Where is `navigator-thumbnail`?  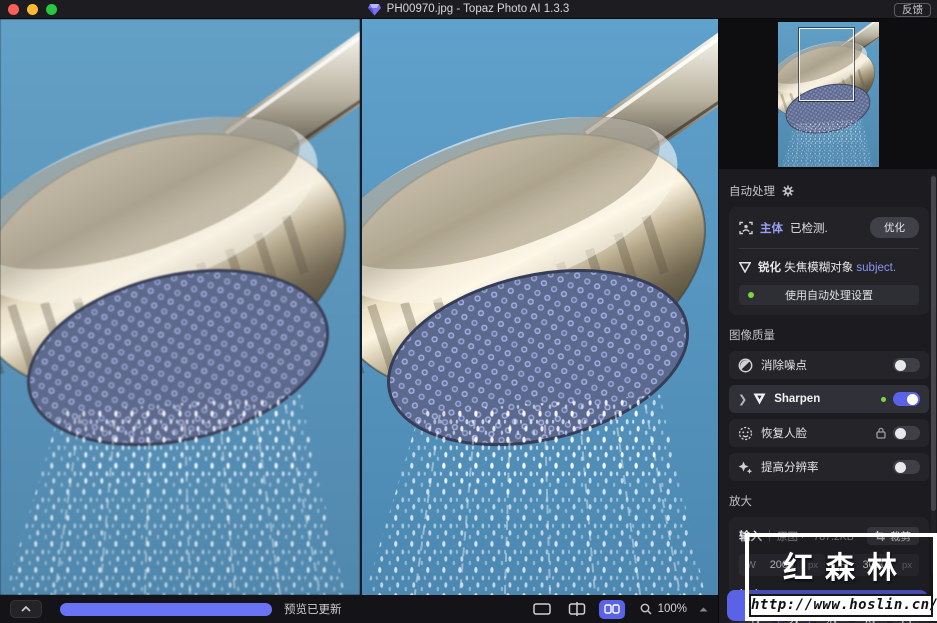 navigator-thumbnail is located at coordinates (828, 94).